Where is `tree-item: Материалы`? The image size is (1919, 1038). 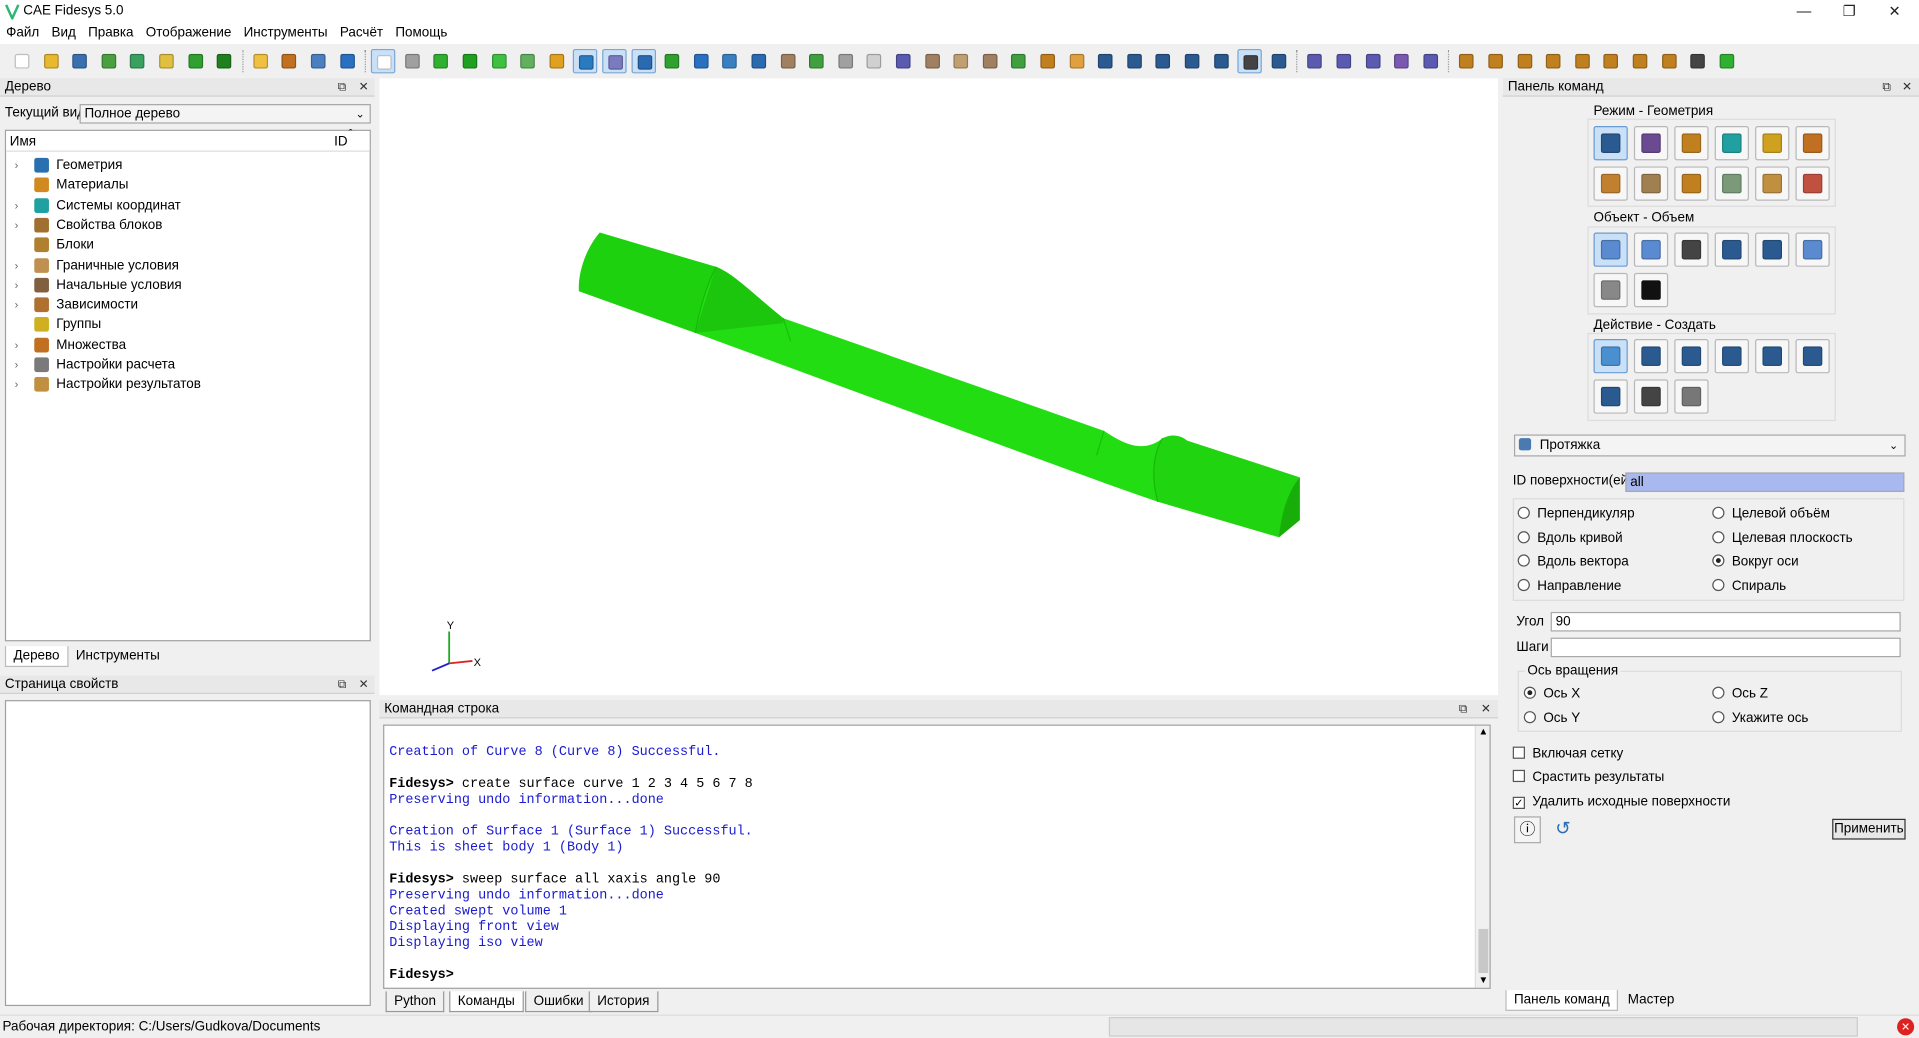 tree-item: Материалы is located at coordinates (187, 185).